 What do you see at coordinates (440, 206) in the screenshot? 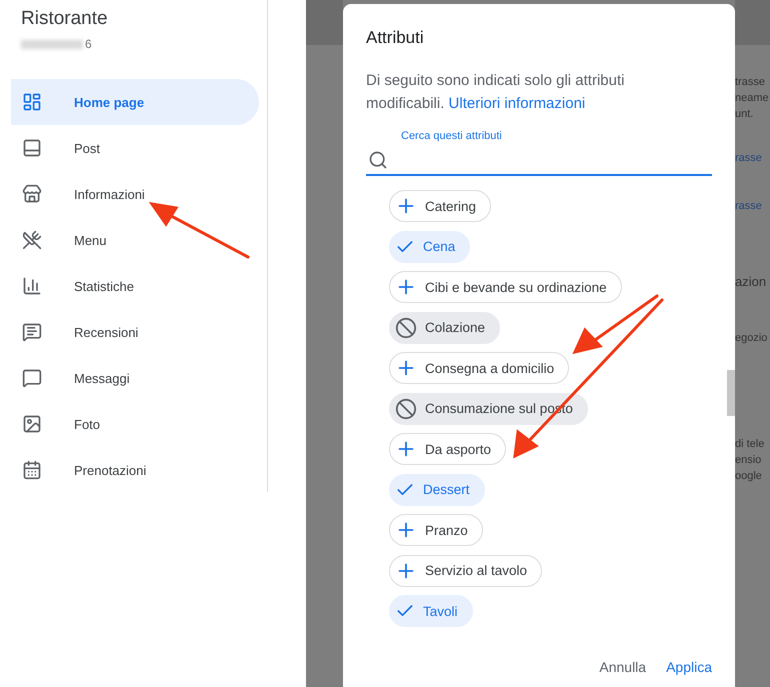
I see `attribute-chip: Catering` at bounding box center [440, 206].